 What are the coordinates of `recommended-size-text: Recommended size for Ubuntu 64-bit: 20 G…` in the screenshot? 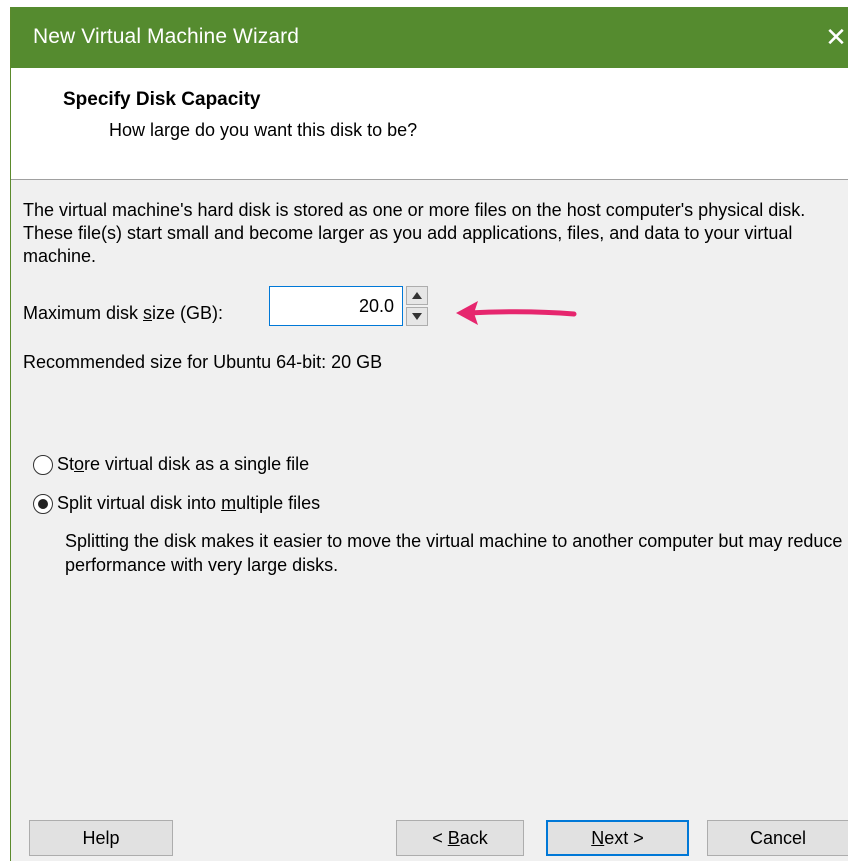 It's located at (203, 362).